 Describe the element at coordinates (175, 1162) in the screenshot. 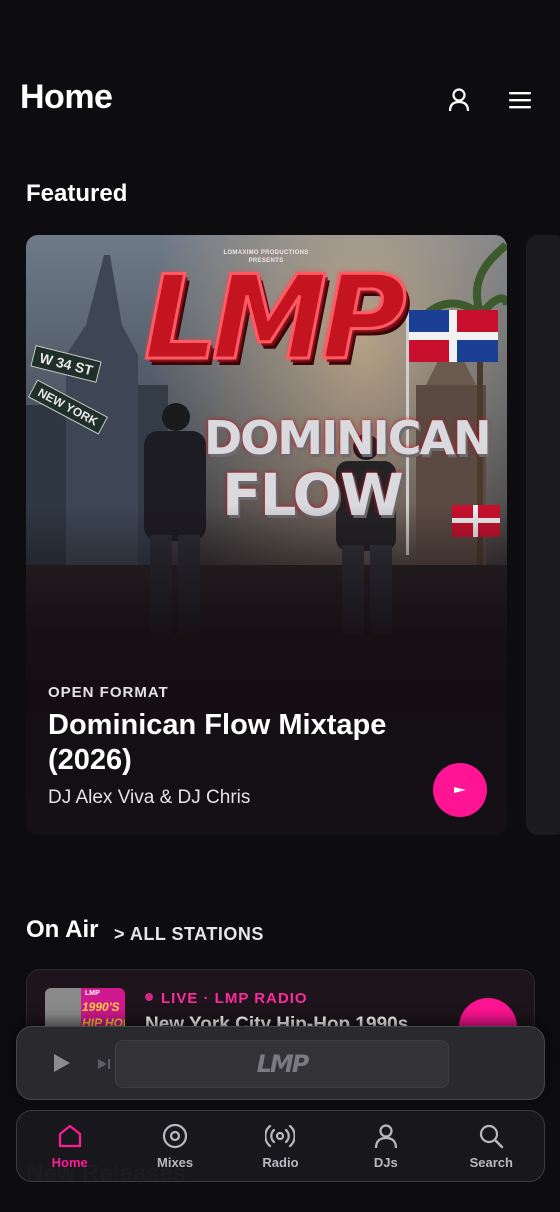

I see `nav-mixes-label: Mixes` at that location.